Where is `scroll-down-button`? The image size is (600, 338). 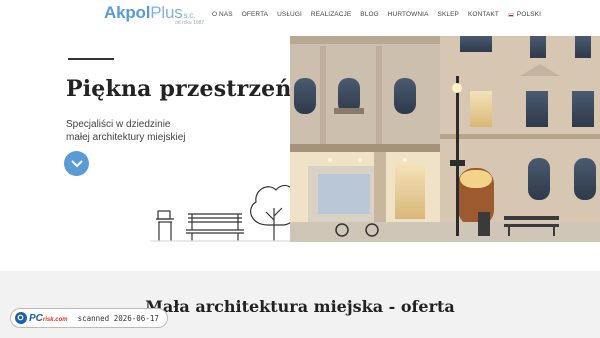 scroll-down-button is located at coordinates (76, 163).